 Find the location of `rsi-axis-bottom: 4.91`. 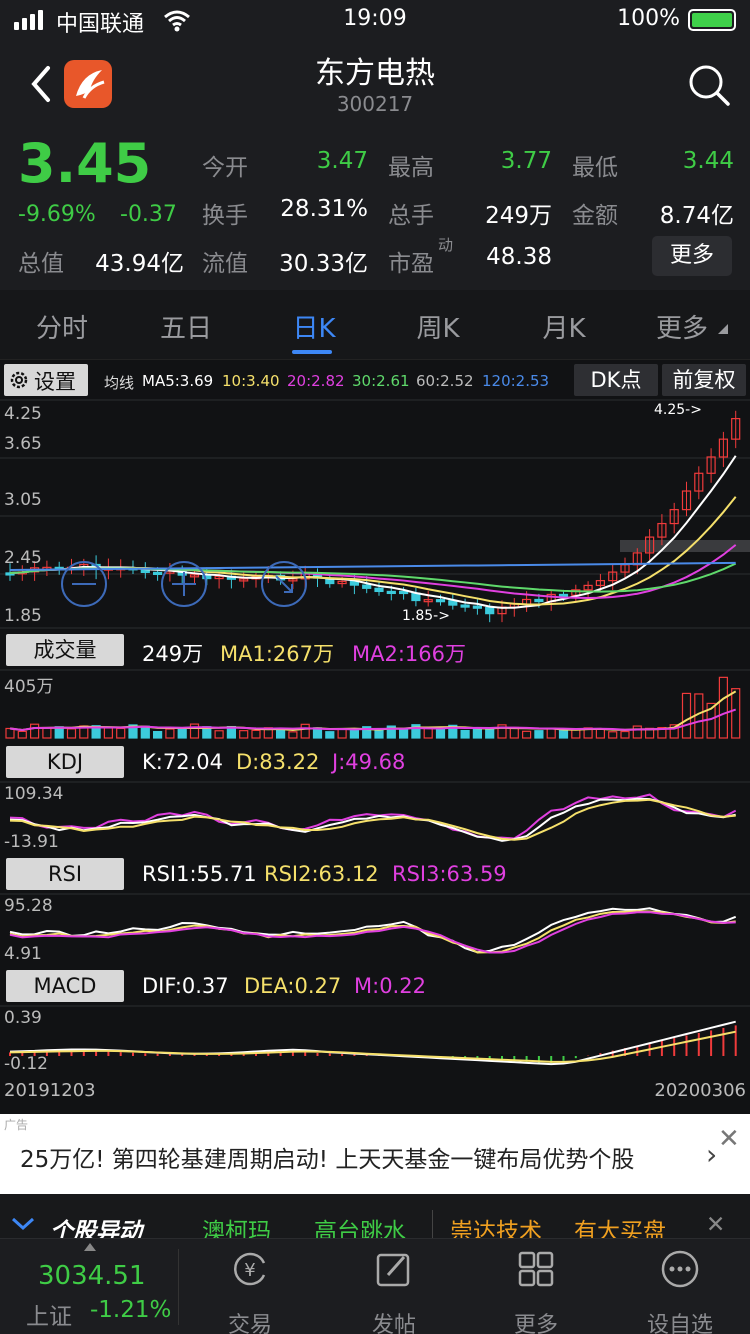

rsi-axis-bottom: 4.91 is located at coordinates (23, 954).